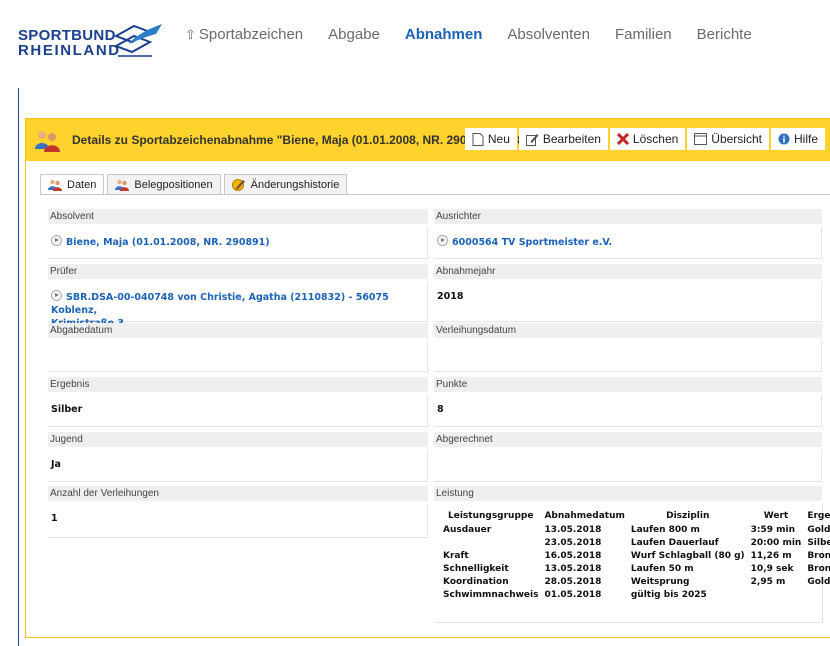 This screenshot has height=646, width=830. I want to click on tab-daten-label: Daten, so click(82, 185).